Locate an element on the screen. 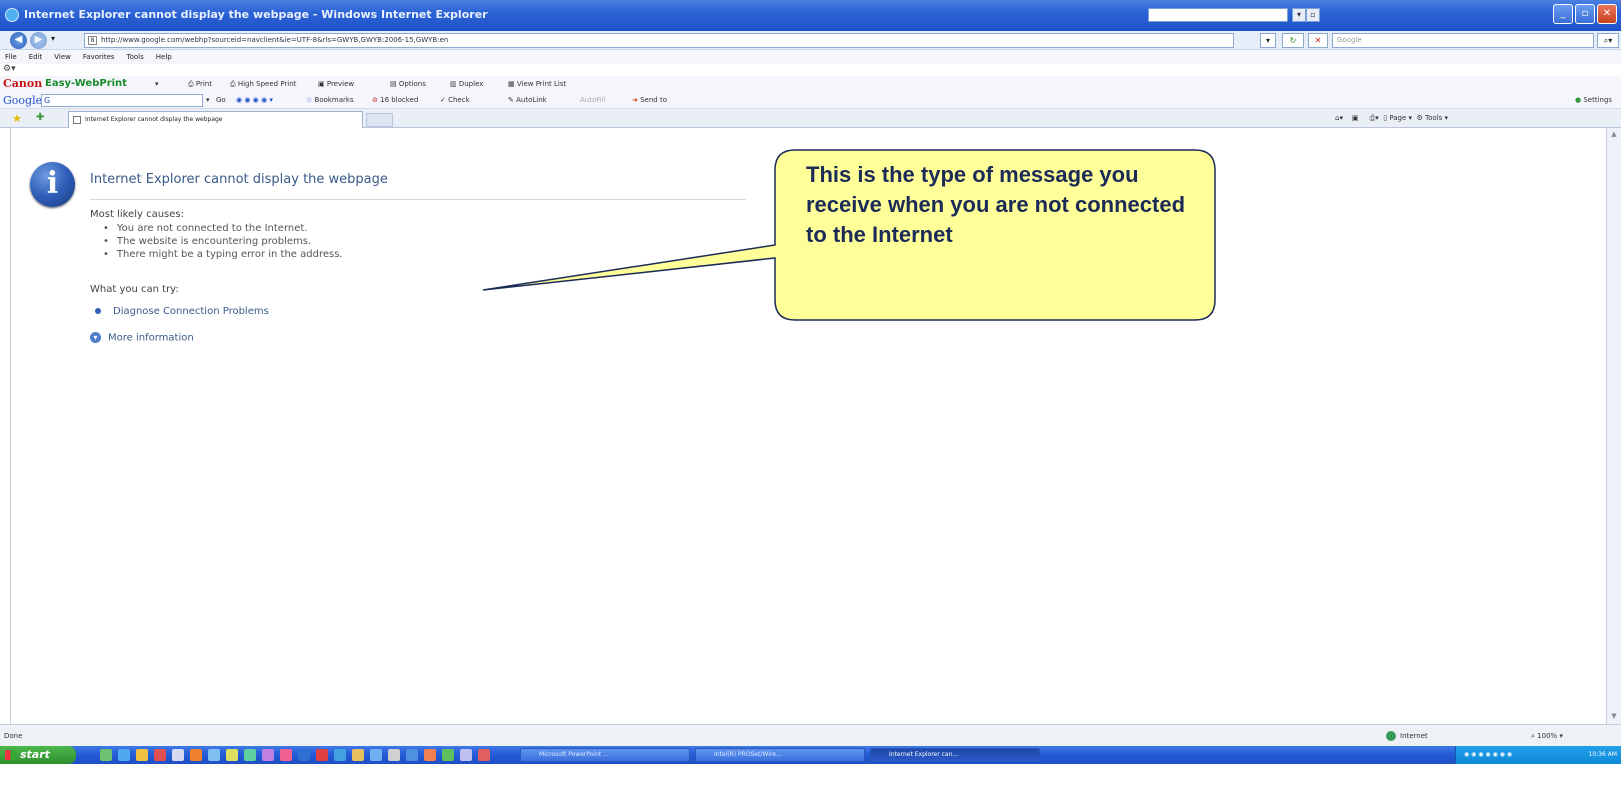 The image size is (1621, 789). search-icon: ⌕▾ is located at coordinates (1608, 40).